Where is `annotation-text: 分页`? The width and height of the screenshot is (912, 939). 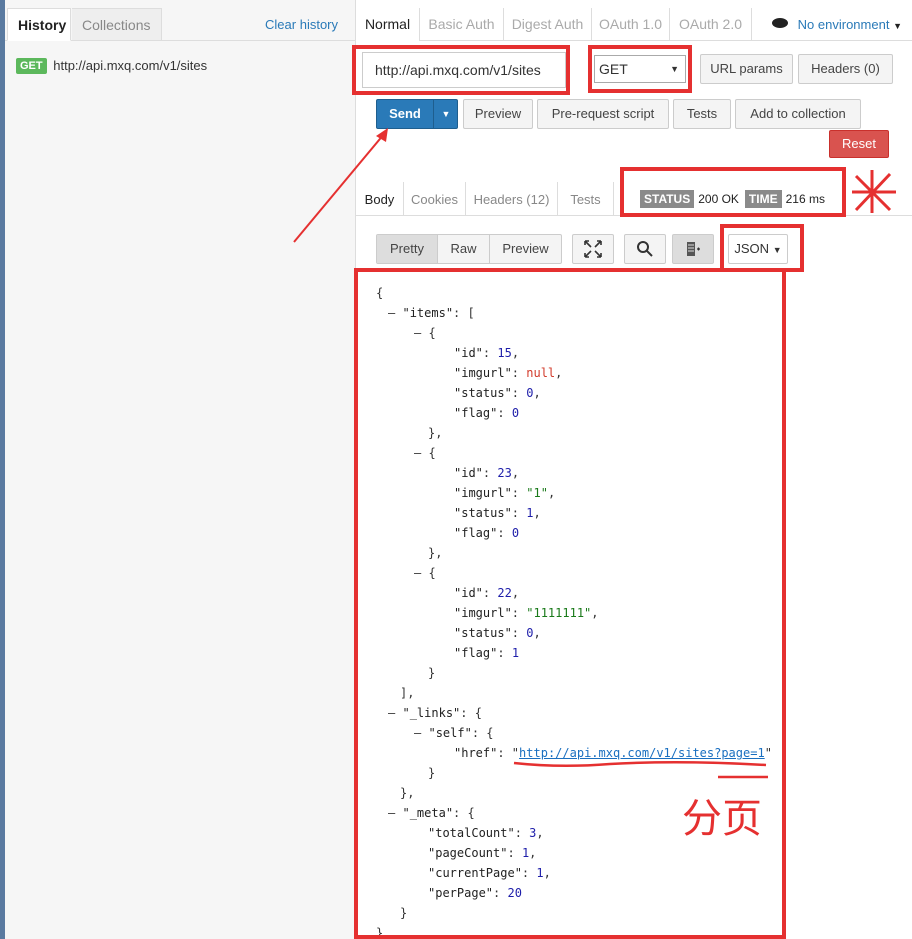
annotation-text: 分页 is located at coordinates (722, 819).